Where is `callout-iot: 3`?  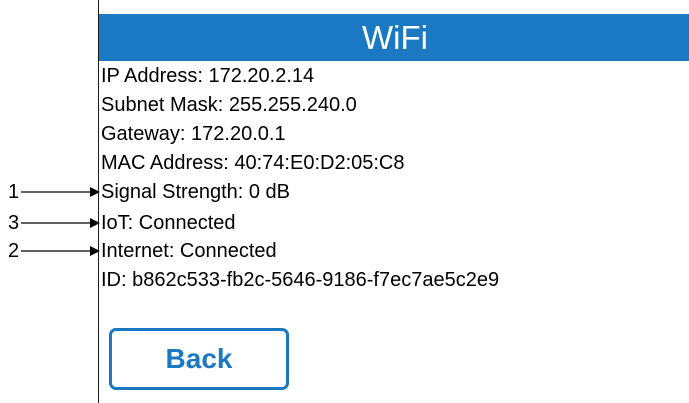 callout-iot: 3 is located at coordinates (50, 223).